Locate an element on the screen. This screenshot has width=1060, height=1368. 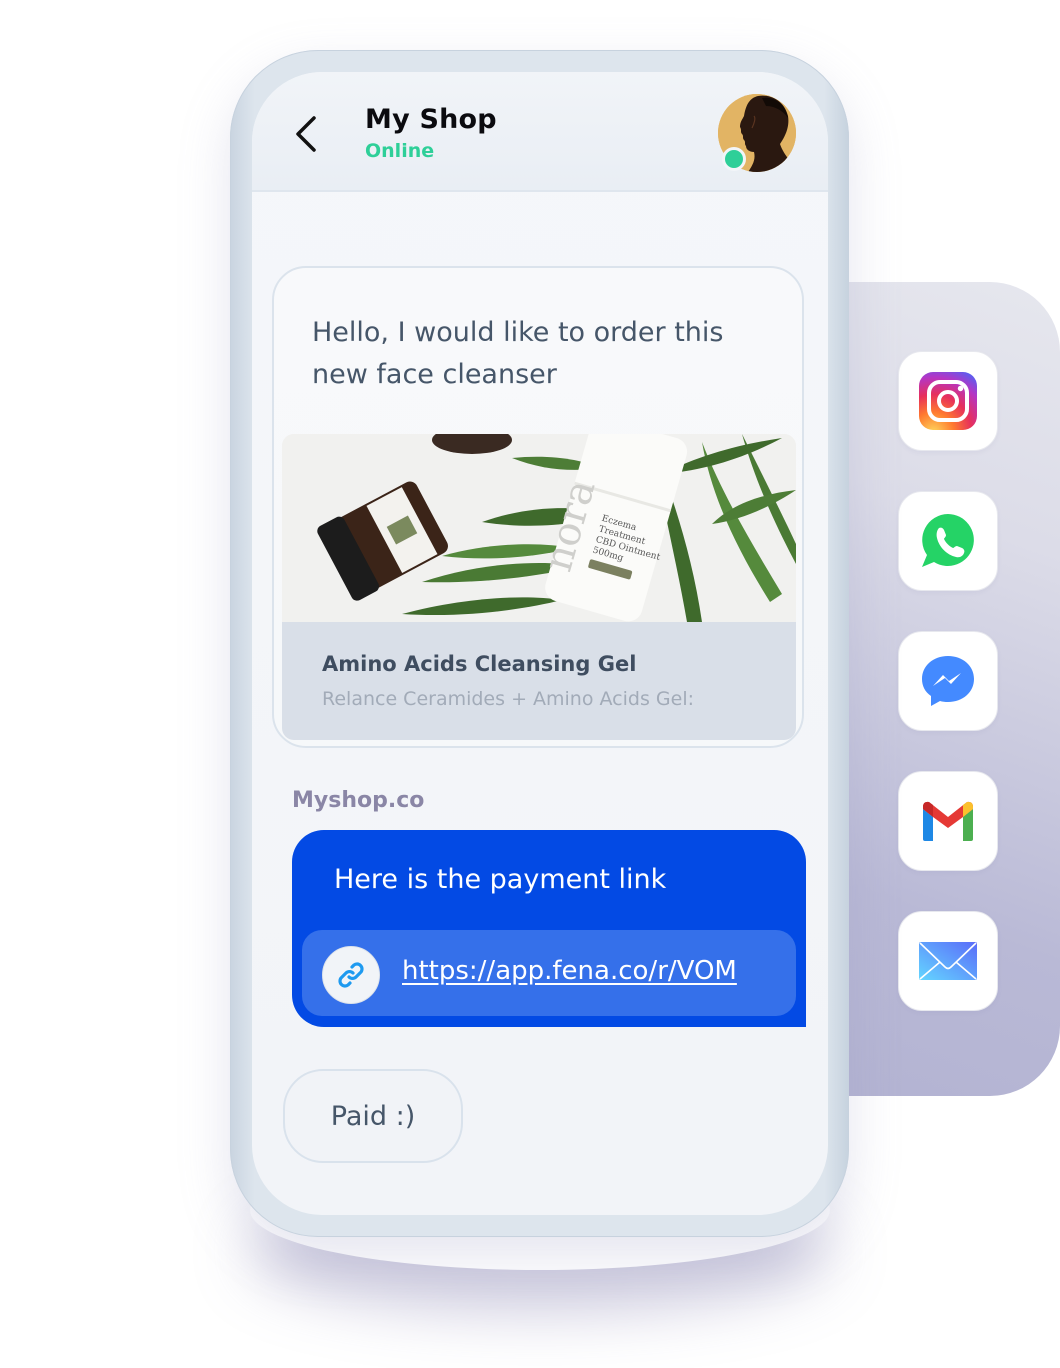
product-name: Amino Acids Cleansing Gel is located at coordinates (479, 664).